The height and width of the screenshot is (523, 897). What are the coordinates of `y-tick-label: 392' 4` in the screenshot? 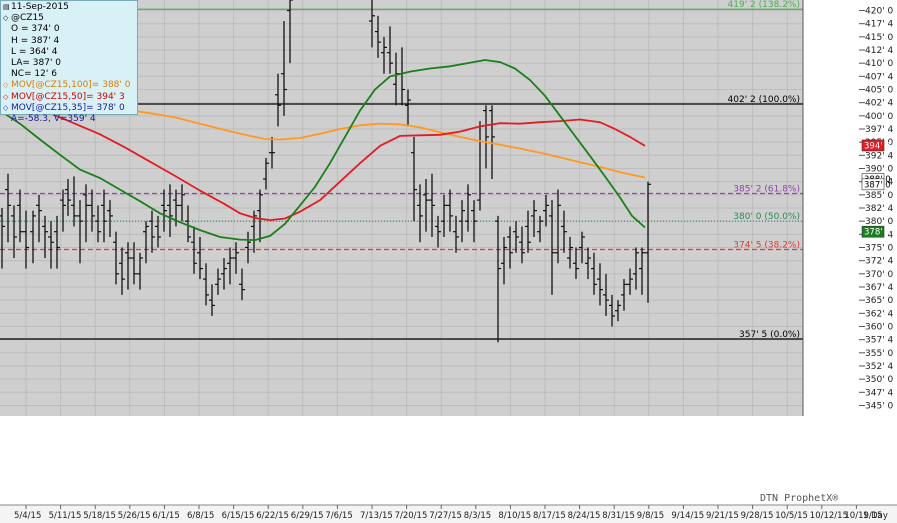 It's located at (879, 156).